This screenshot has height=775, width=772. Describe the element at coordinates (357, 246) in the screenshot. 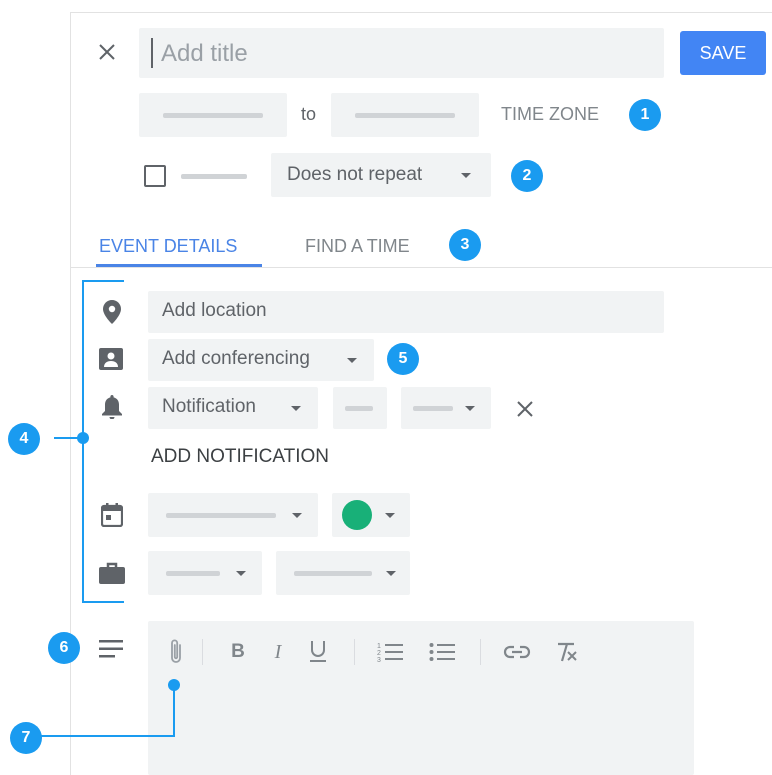

I see `tab-find-a-time: FIND A TIME` at that location.